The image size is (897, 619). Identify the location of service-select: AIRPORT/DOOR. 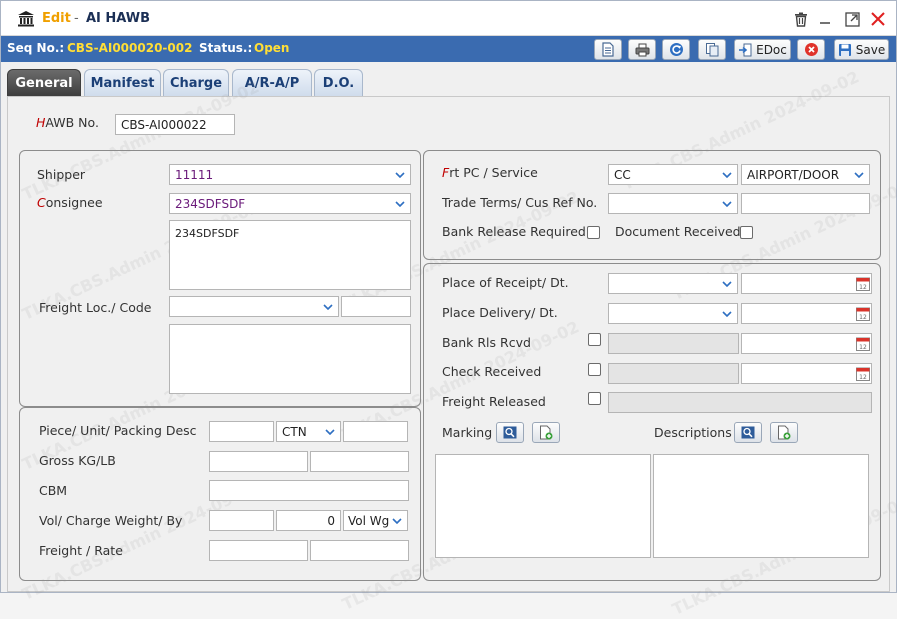
(805, 174).